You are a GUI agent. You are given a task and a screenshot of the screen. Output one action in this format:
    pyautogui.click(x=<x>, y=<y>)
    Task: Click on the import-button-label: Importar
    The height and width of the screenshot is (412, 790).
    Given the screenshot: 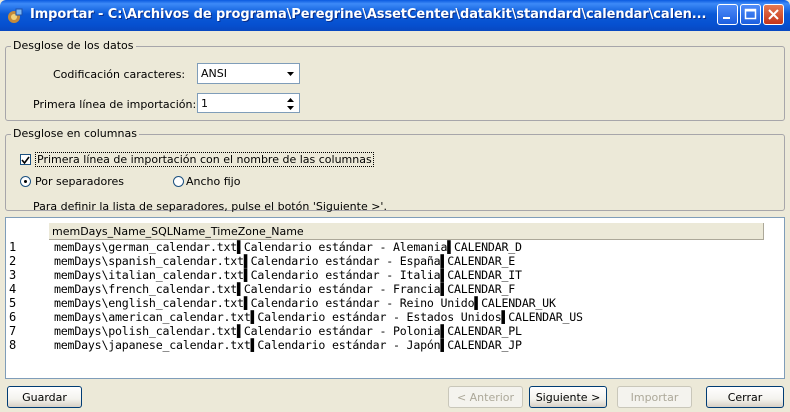 What is the action you would take?
    pyautogui.click(x=654, y=397)
    